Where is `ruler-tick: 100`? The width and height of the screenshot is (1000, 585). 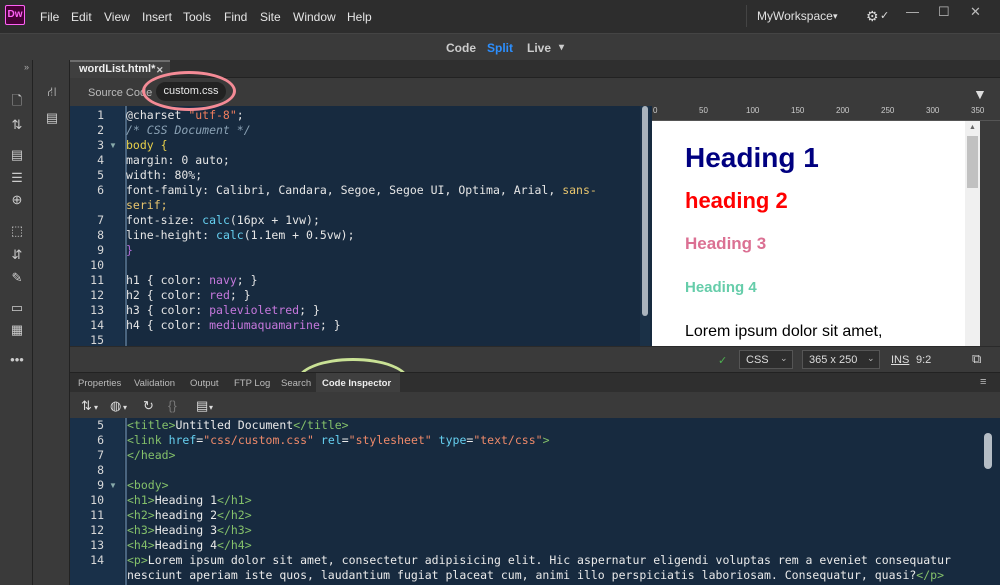
ruler-tick: 100 is located at coordinates (753, 110).